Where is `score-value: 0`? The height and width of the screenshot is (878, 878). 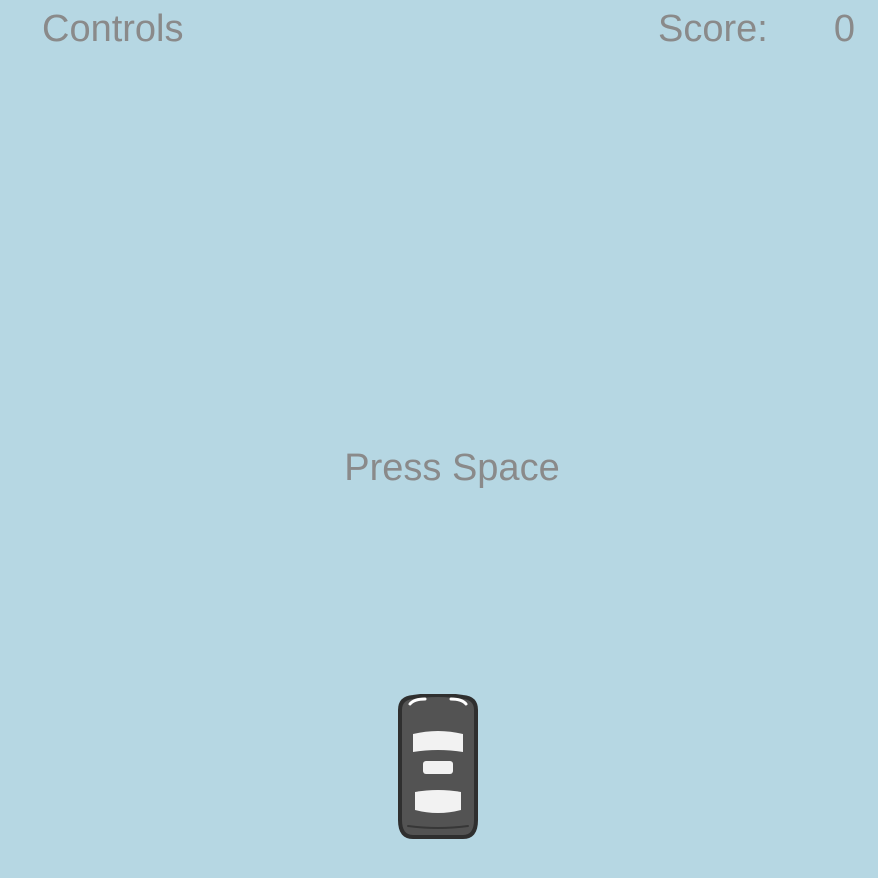 score-value: 0 is located at coordinates (844, 29).